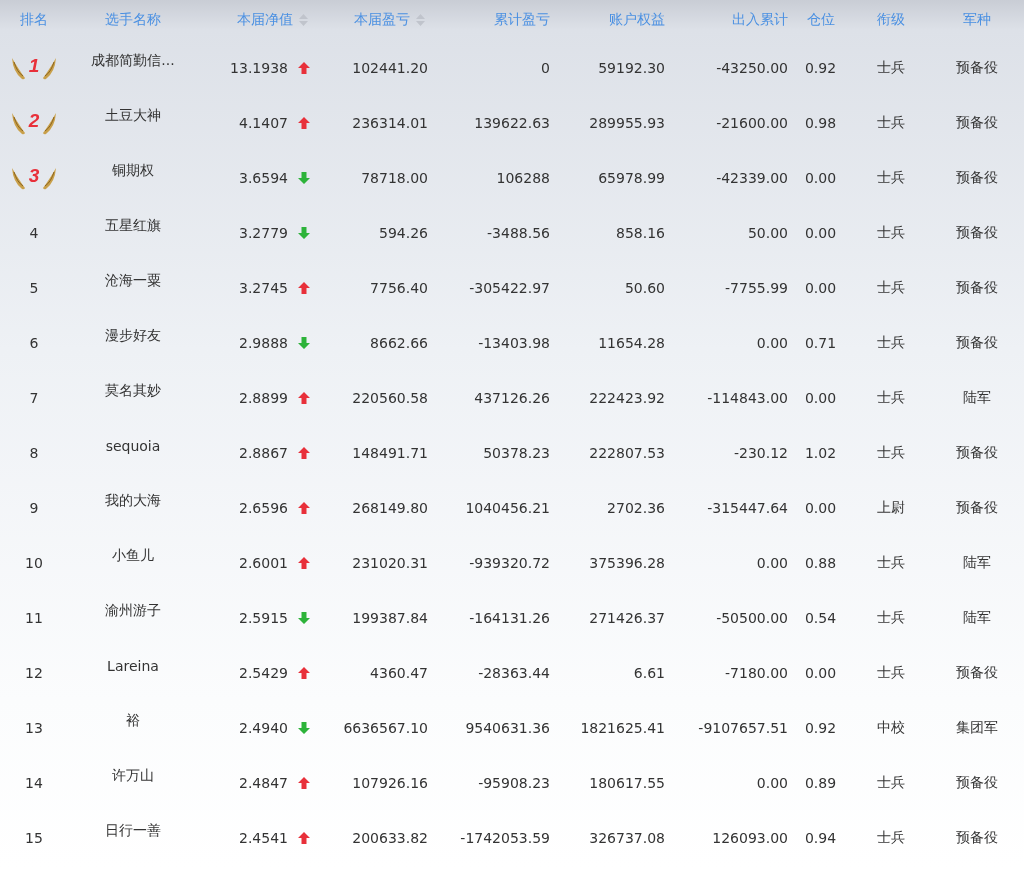  Describe the element at coordinates (977, 20) in the screenshot. I see `column-header: 军种` at that location.